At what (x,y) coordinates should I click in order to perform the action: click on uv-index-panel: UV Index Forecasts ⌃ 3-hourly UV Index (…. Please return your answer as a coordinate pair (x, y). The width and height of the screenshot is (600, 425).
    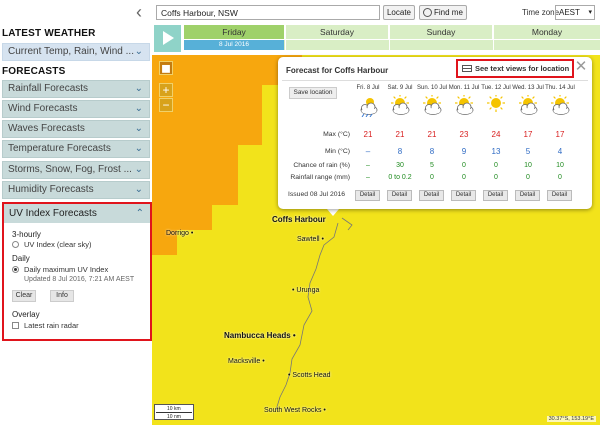
    Looking at the image, I should click on (77, 271).